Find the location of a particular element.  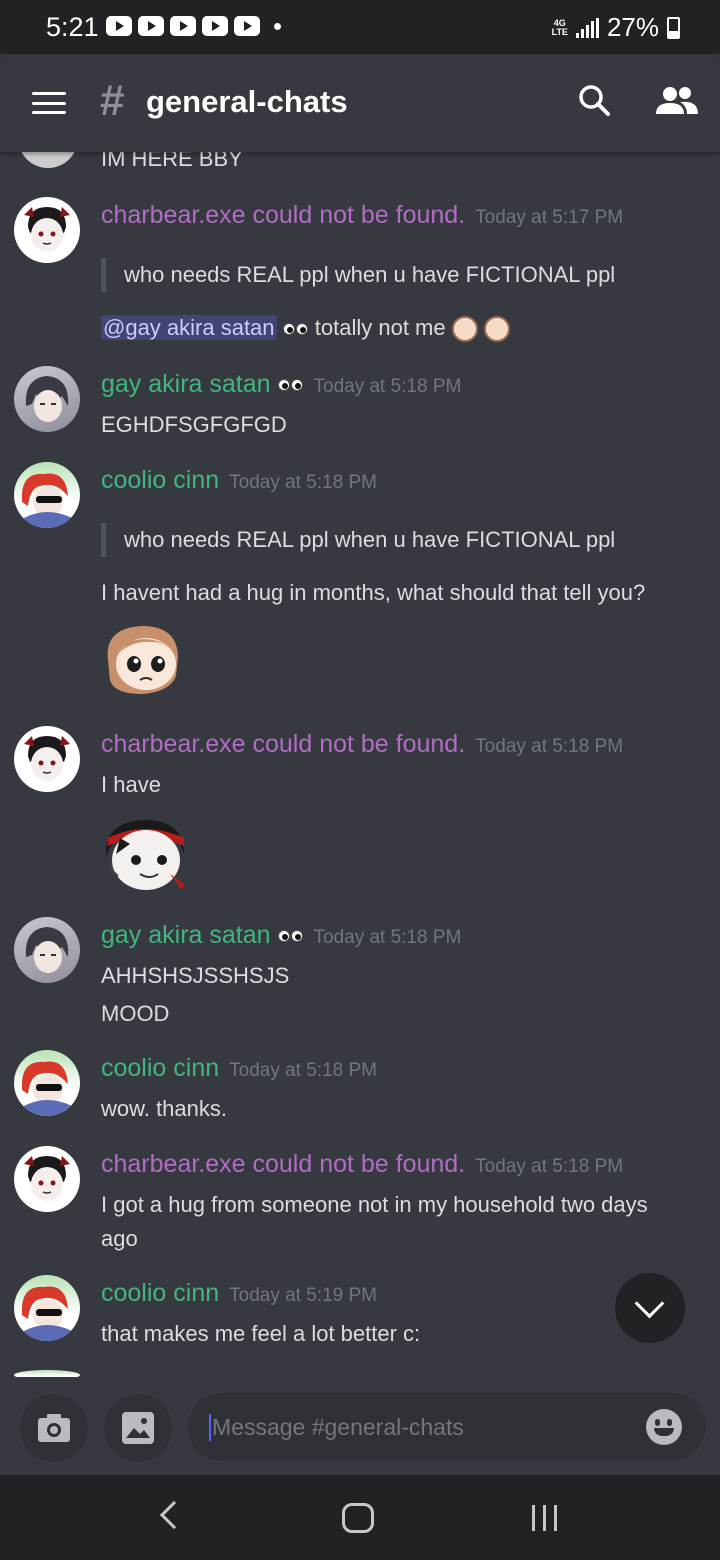

system-navigation-bar is located at coordinates (360, 1517).